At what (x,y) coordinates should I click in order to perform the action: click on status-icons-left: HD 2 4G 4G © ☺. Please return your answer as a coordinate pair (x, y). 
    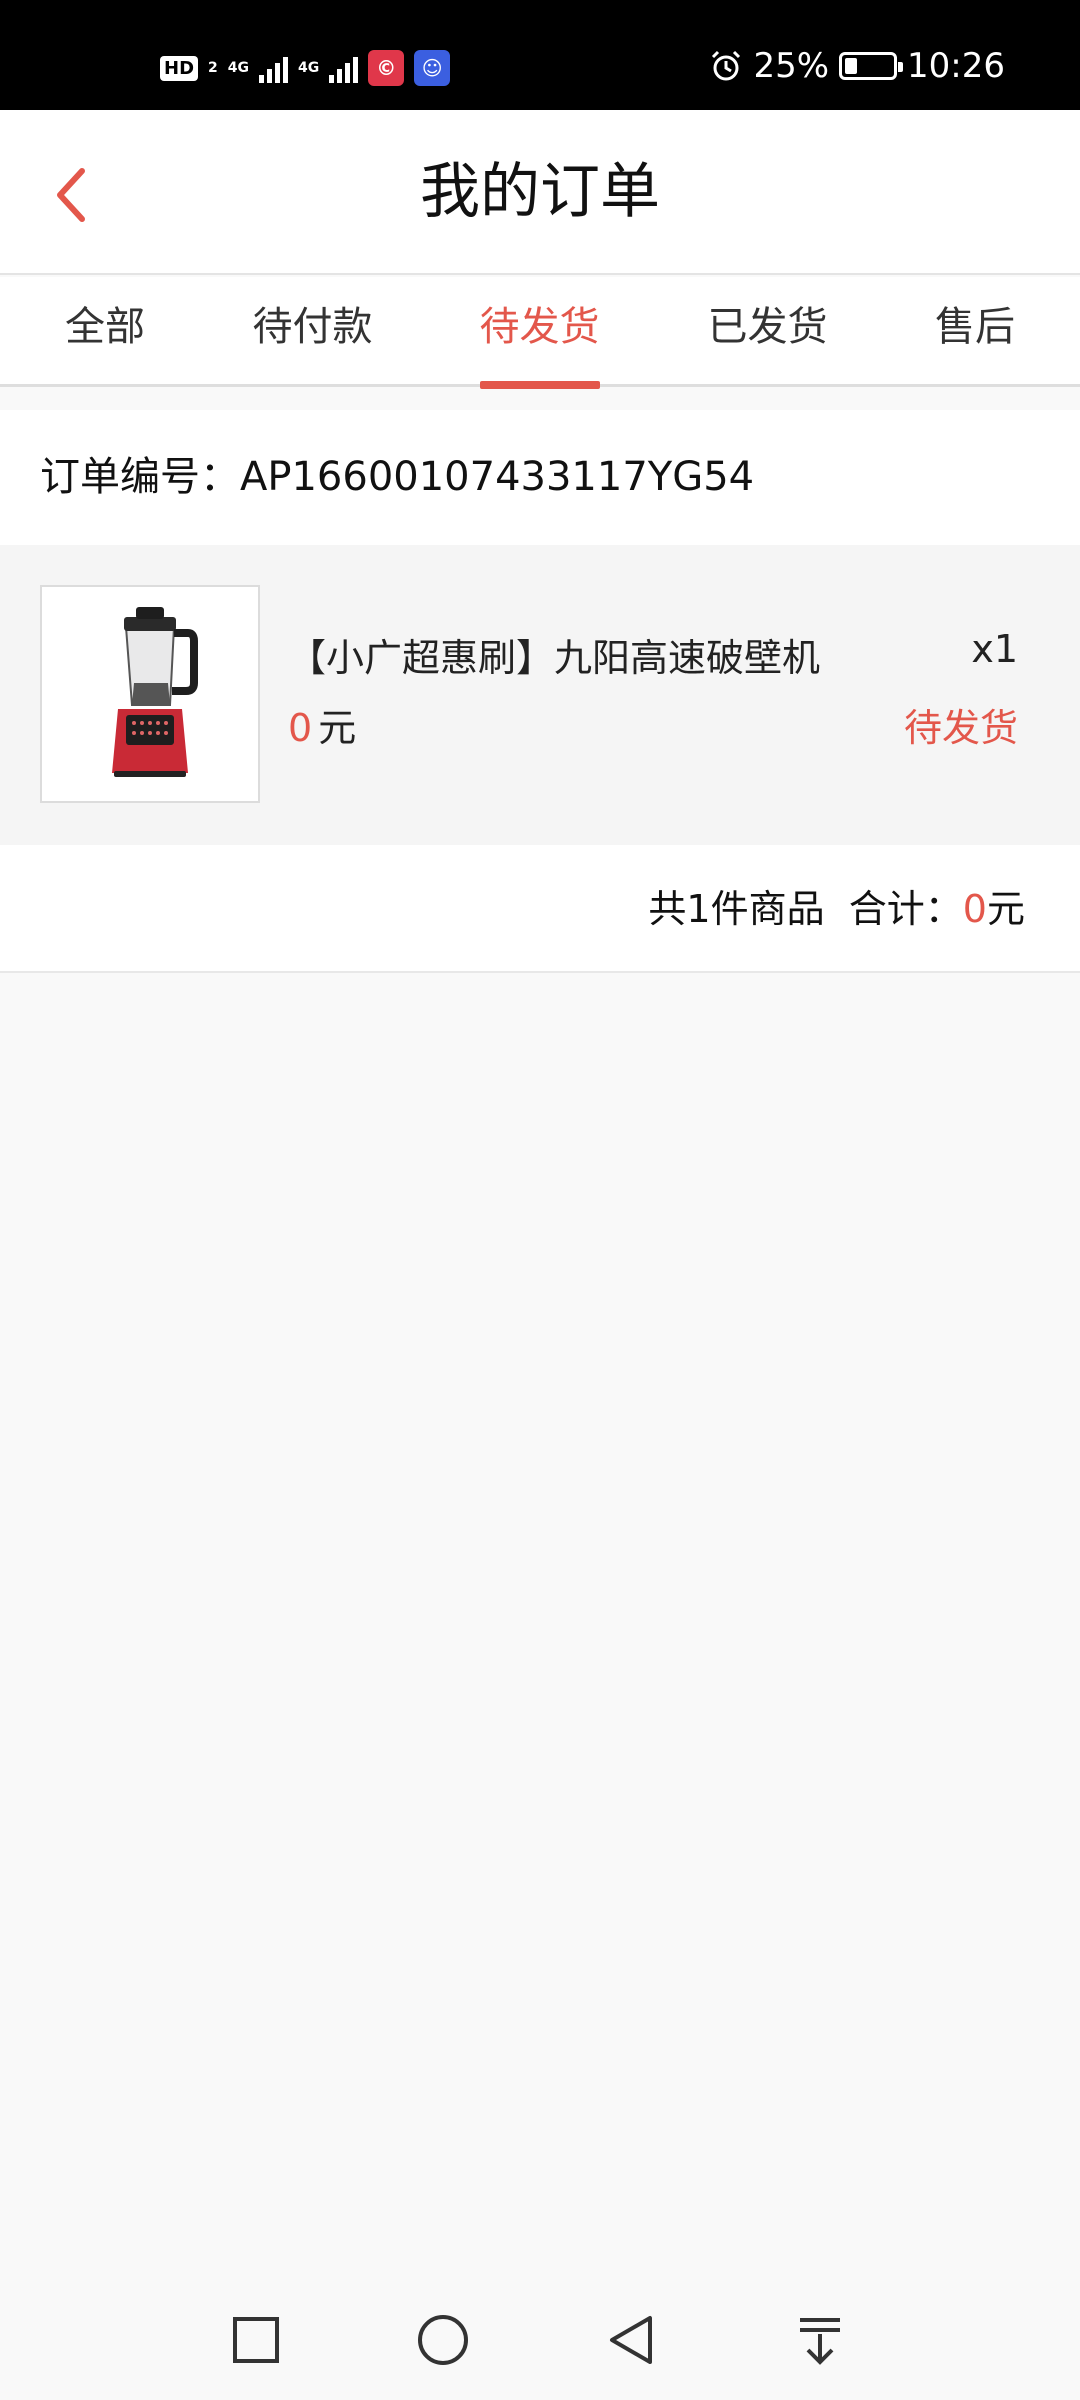
    Looking at the image, I should click on (305, 68).